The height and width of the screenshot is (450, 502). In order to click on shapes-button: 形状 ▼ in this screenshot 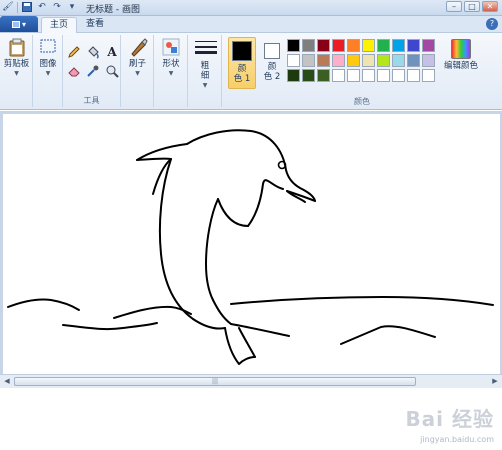, I will do `click(171, 58)`.